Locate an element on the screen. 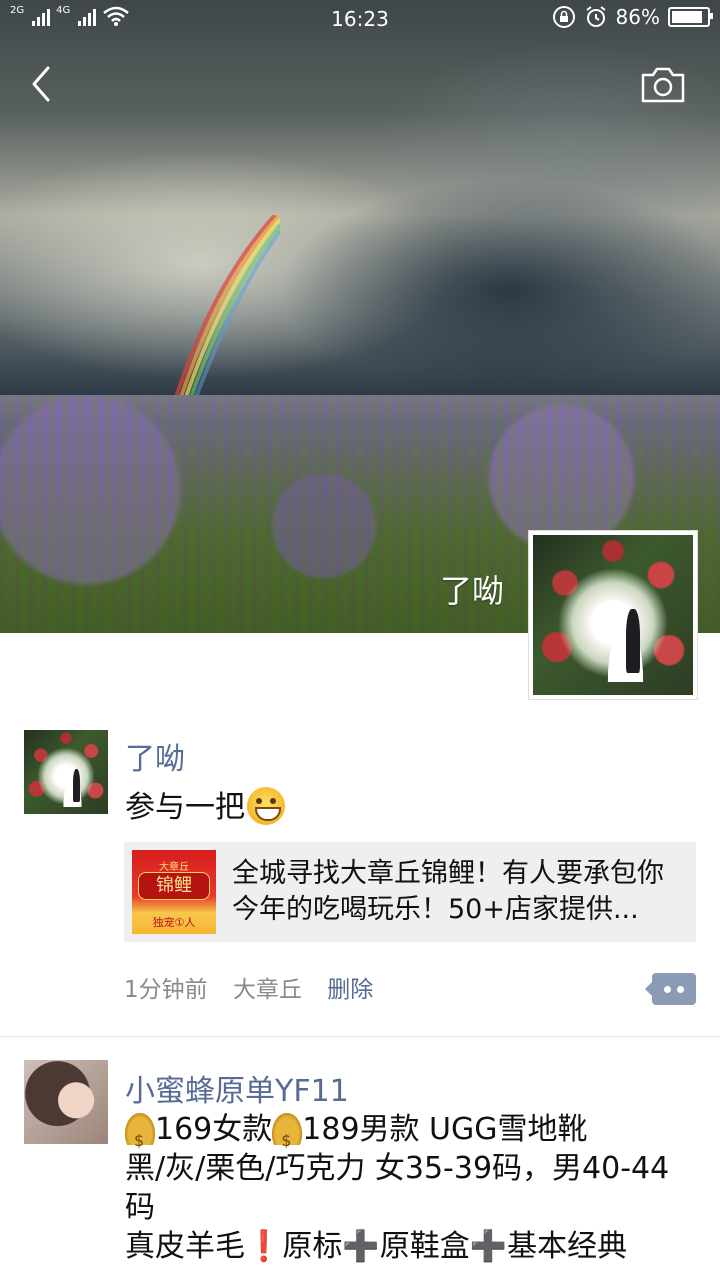 This screenshot has width=720, height=1280. post-text-line: 原鞋盒 is located at coordinates (424, 1246).